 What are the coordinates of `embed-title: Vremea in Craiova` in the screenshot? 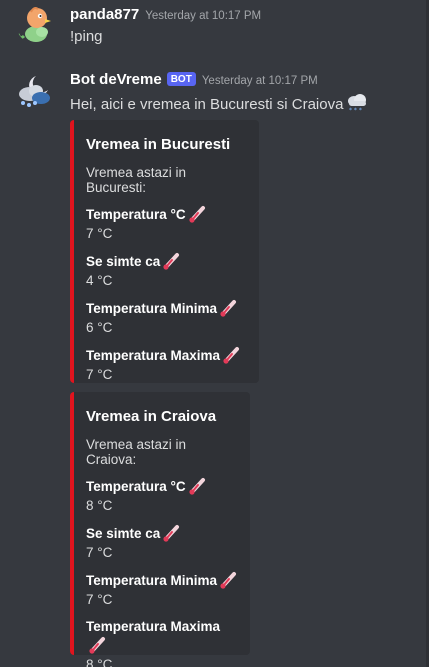 It's located at (151, 416).